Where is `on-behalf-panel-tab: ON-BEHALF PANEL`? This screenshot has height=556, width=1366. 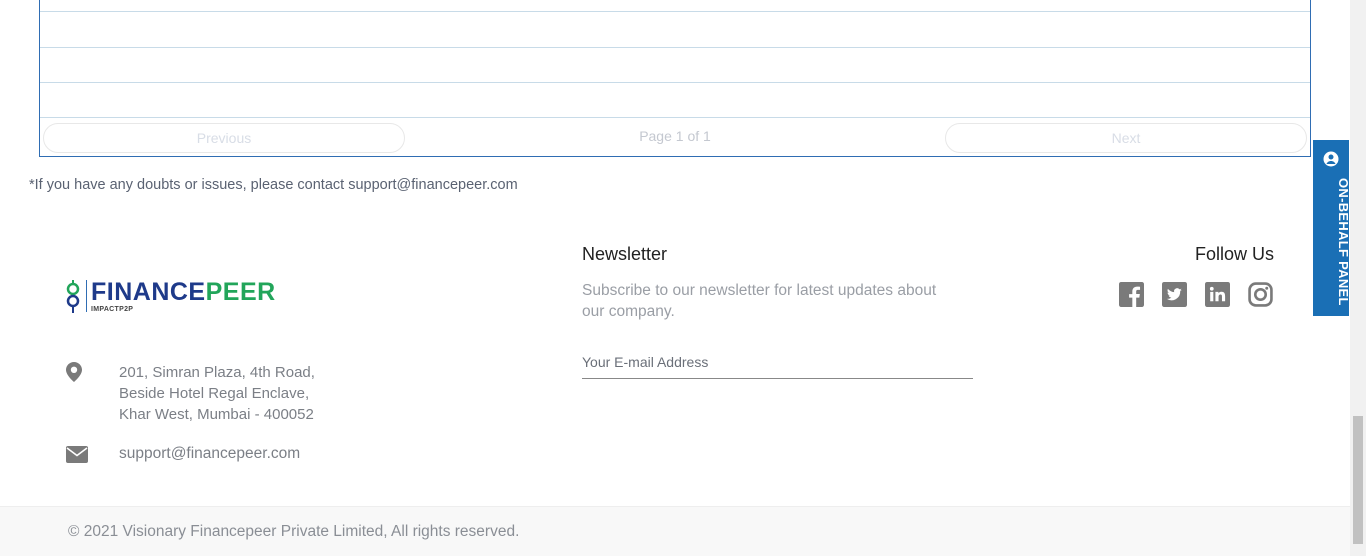 on-behalf-panel-tab: ON-BEHALF PANEL is located at coordinates (1332, 228).